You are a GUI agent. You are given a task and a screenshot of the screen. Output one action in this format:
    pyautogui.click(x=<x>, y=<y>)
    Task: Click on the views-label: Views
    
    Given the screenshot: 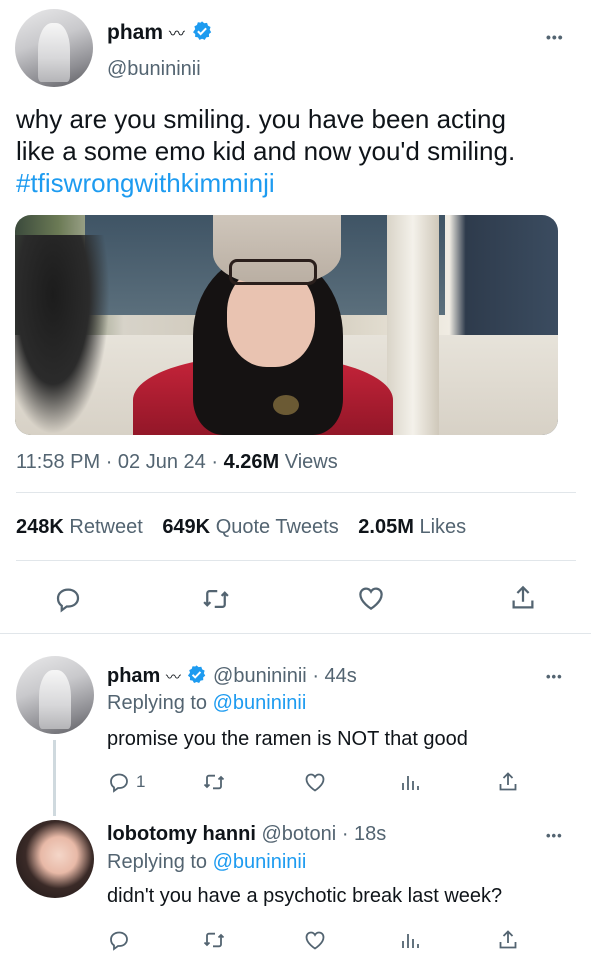 What is the action you would take?
    pyautogui.click(x=311, y=462)
    